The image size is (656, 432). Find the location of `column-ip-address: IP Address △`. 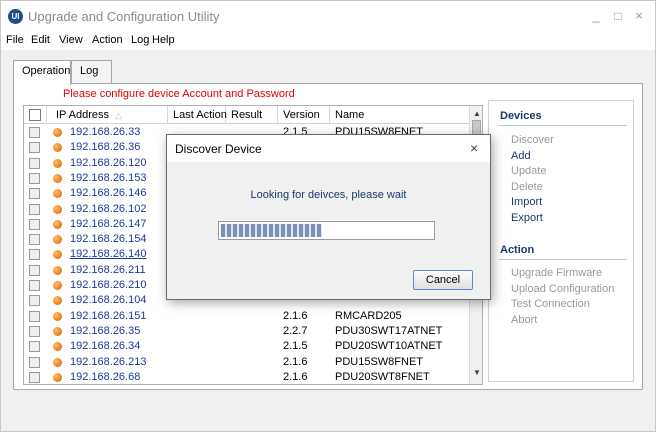

column-ip-address: IP Address △ is located at coordinates (107, 115).